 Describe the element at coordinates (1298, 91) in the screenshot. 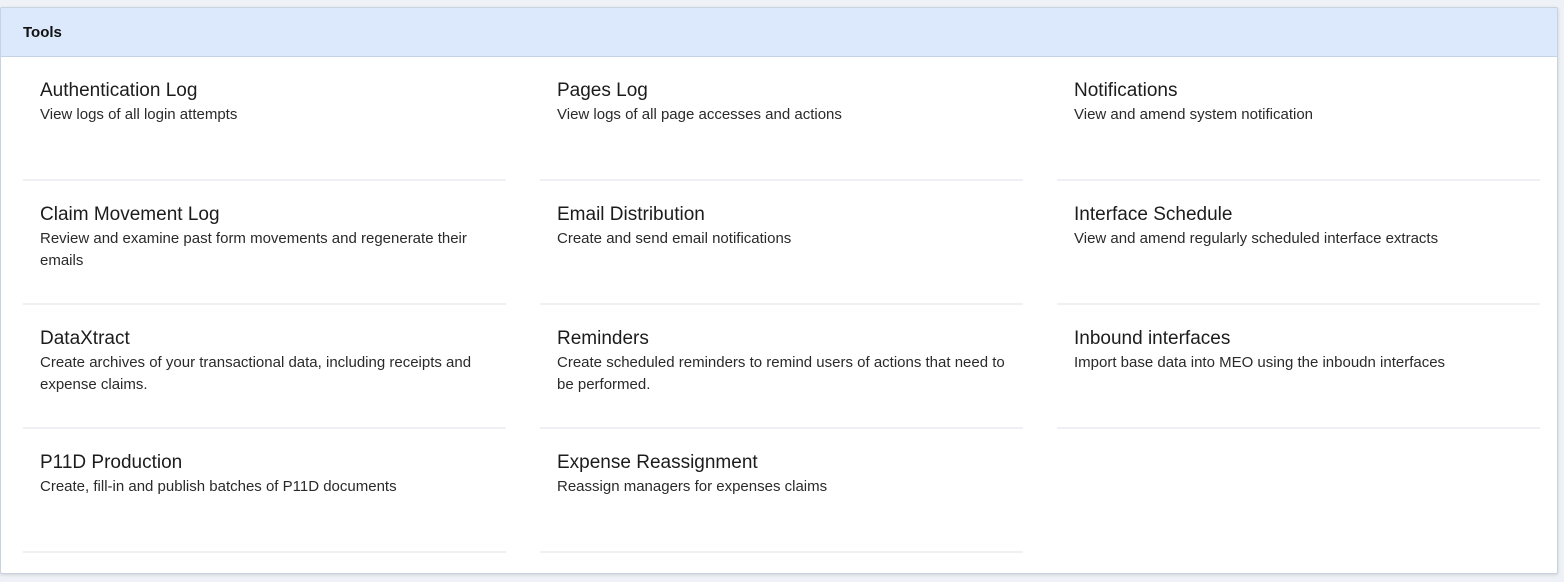

I see `tool-title: Notifications` at that location.